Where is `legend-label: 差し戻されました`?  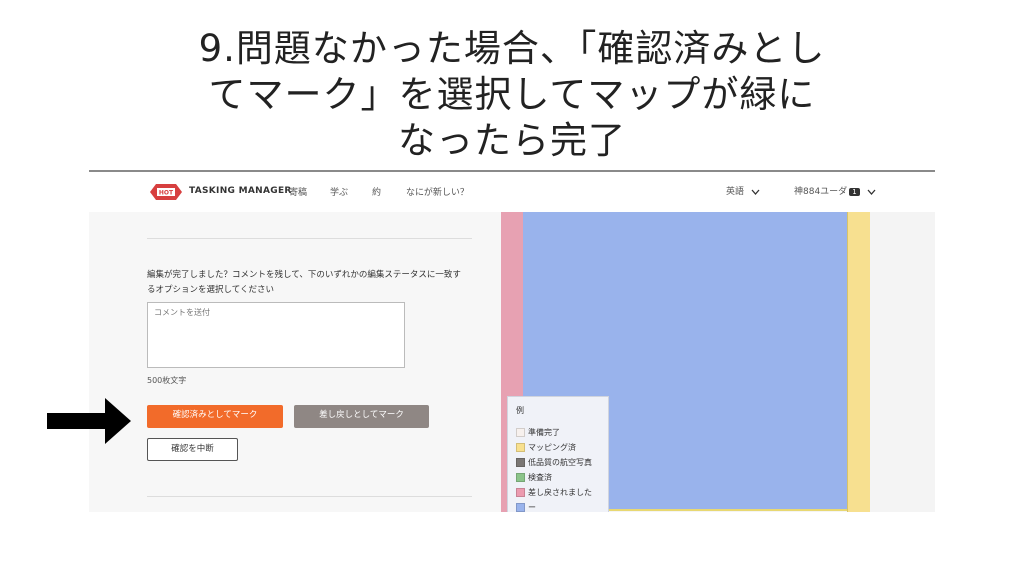 legend-label: 差し戻されました is located at coordinates (560, 492).